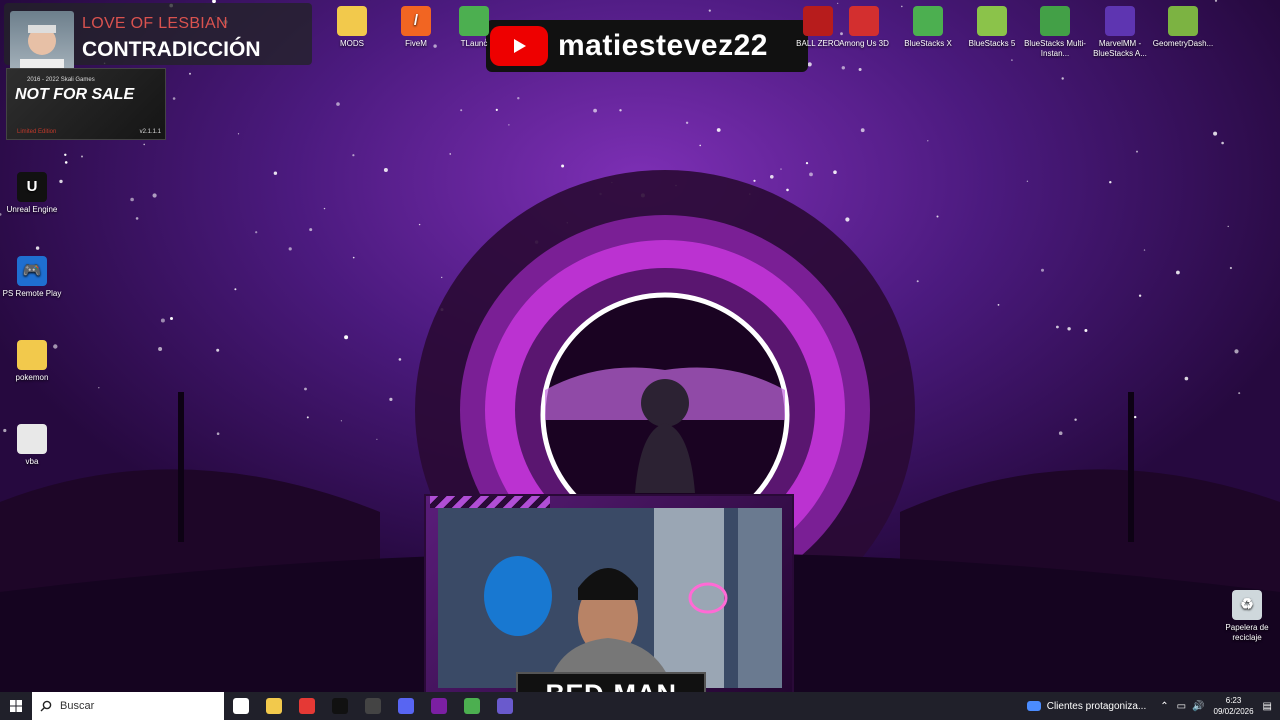  I want to click on tiktok-icon, so click(339, 706).